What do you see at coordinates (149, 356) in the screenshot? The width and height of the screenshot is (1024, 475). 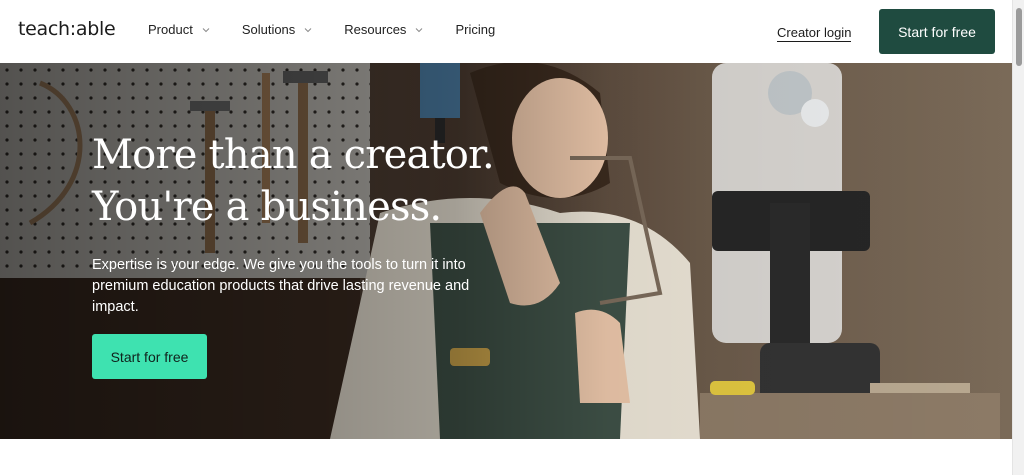 I see `hero-start-for-free-button: Start for free` at bounding box center [149, 356].